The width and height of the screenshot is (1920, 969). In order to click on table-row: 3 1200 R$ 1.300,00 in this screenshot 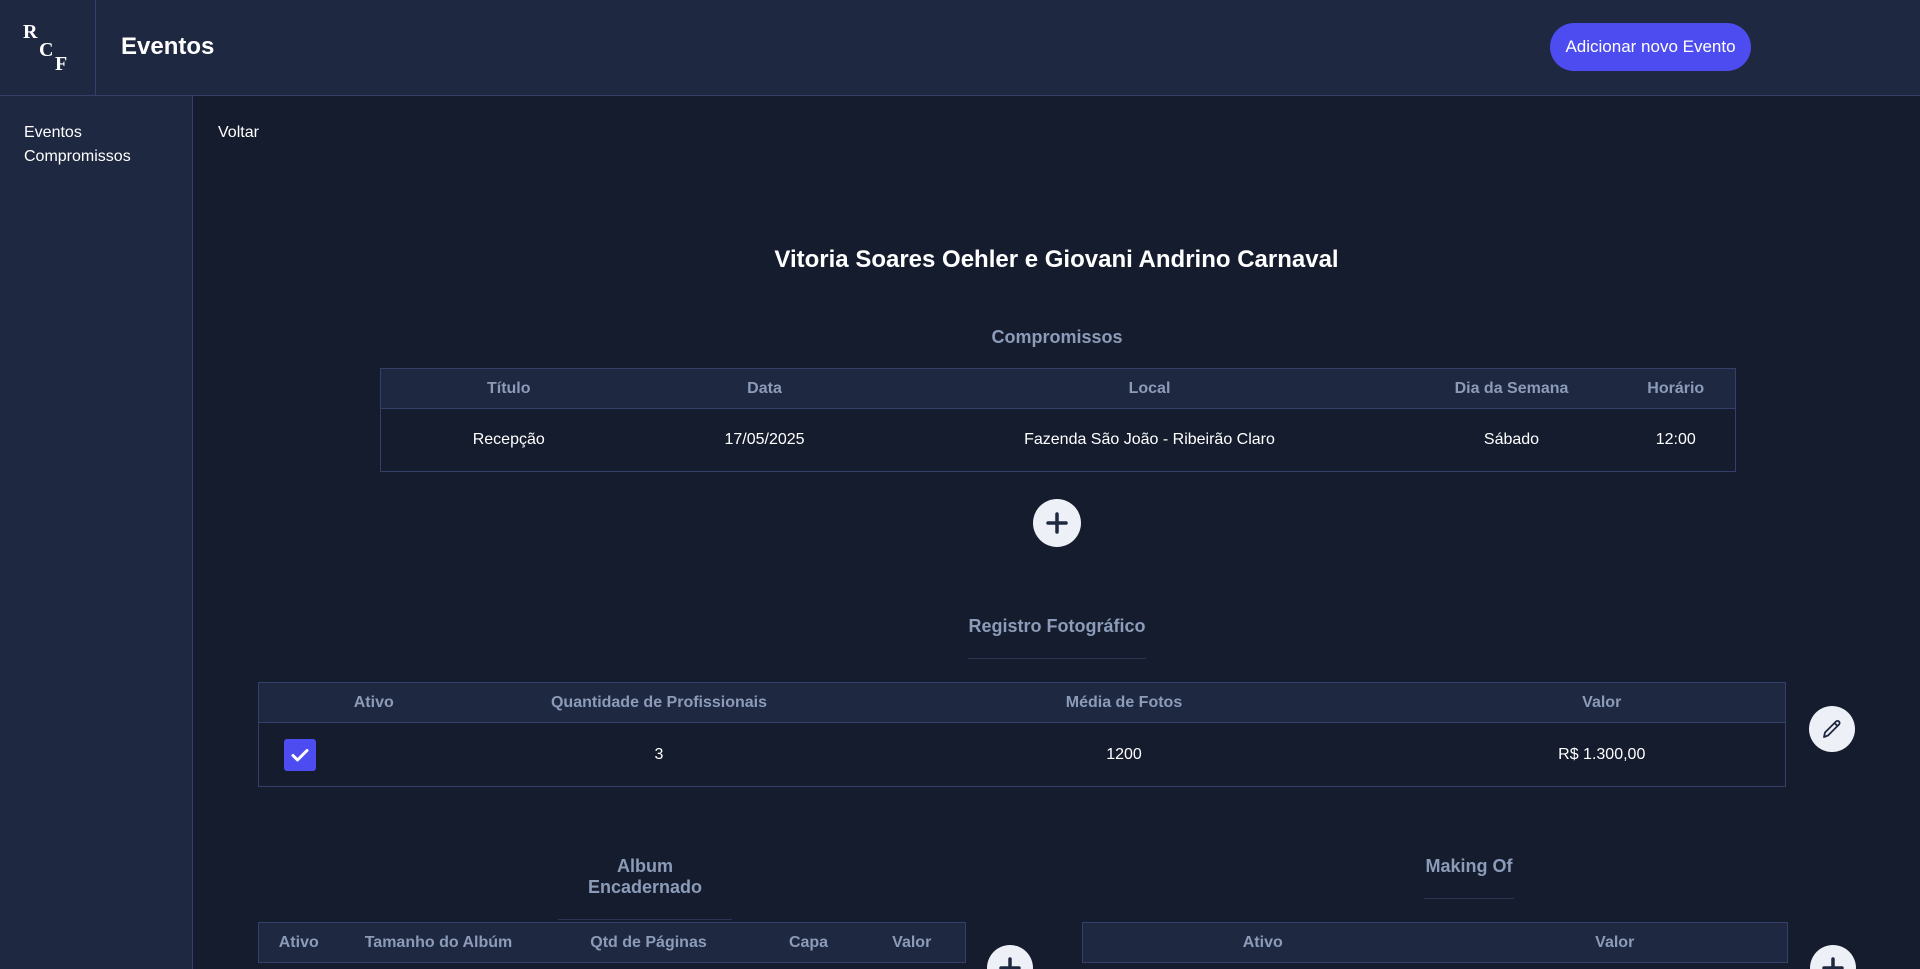, I will do `click(1022, 754)`.